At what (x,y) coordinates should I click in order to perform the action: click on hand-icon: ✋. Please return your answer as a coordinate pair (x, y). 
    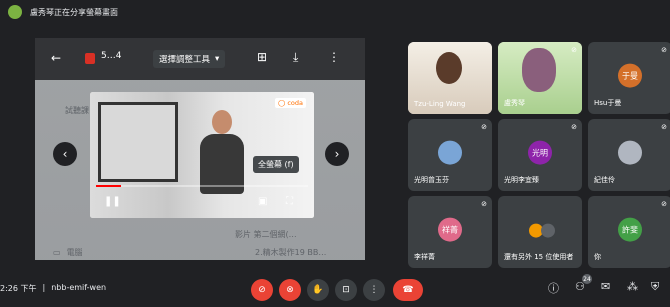
    Looking at the image, I should click on (318, 290).